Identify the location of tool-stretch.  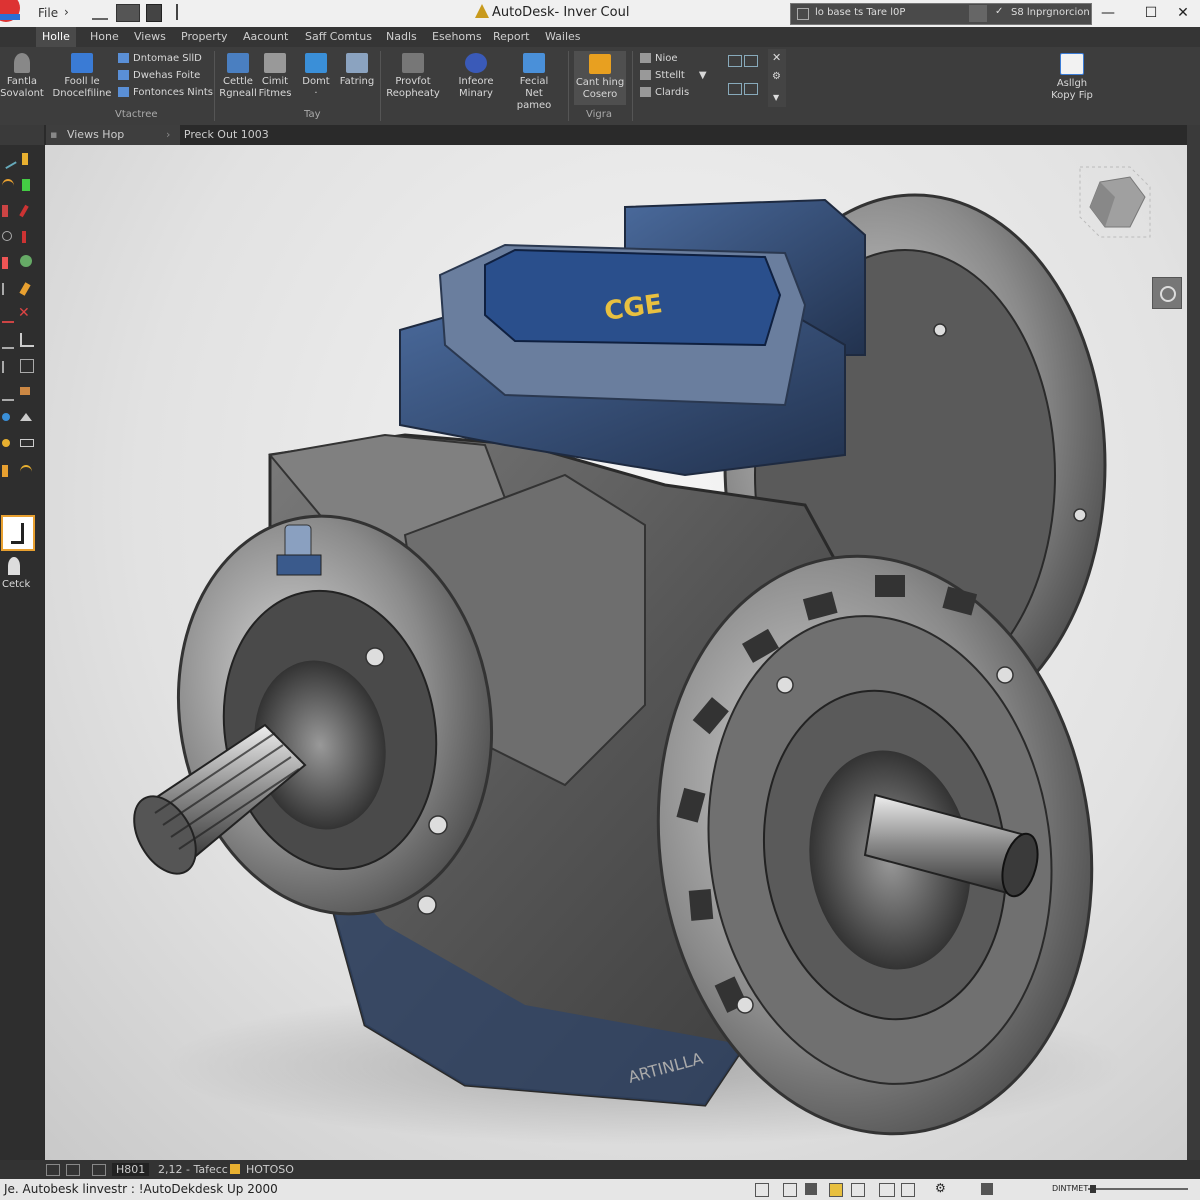
(20, 472).